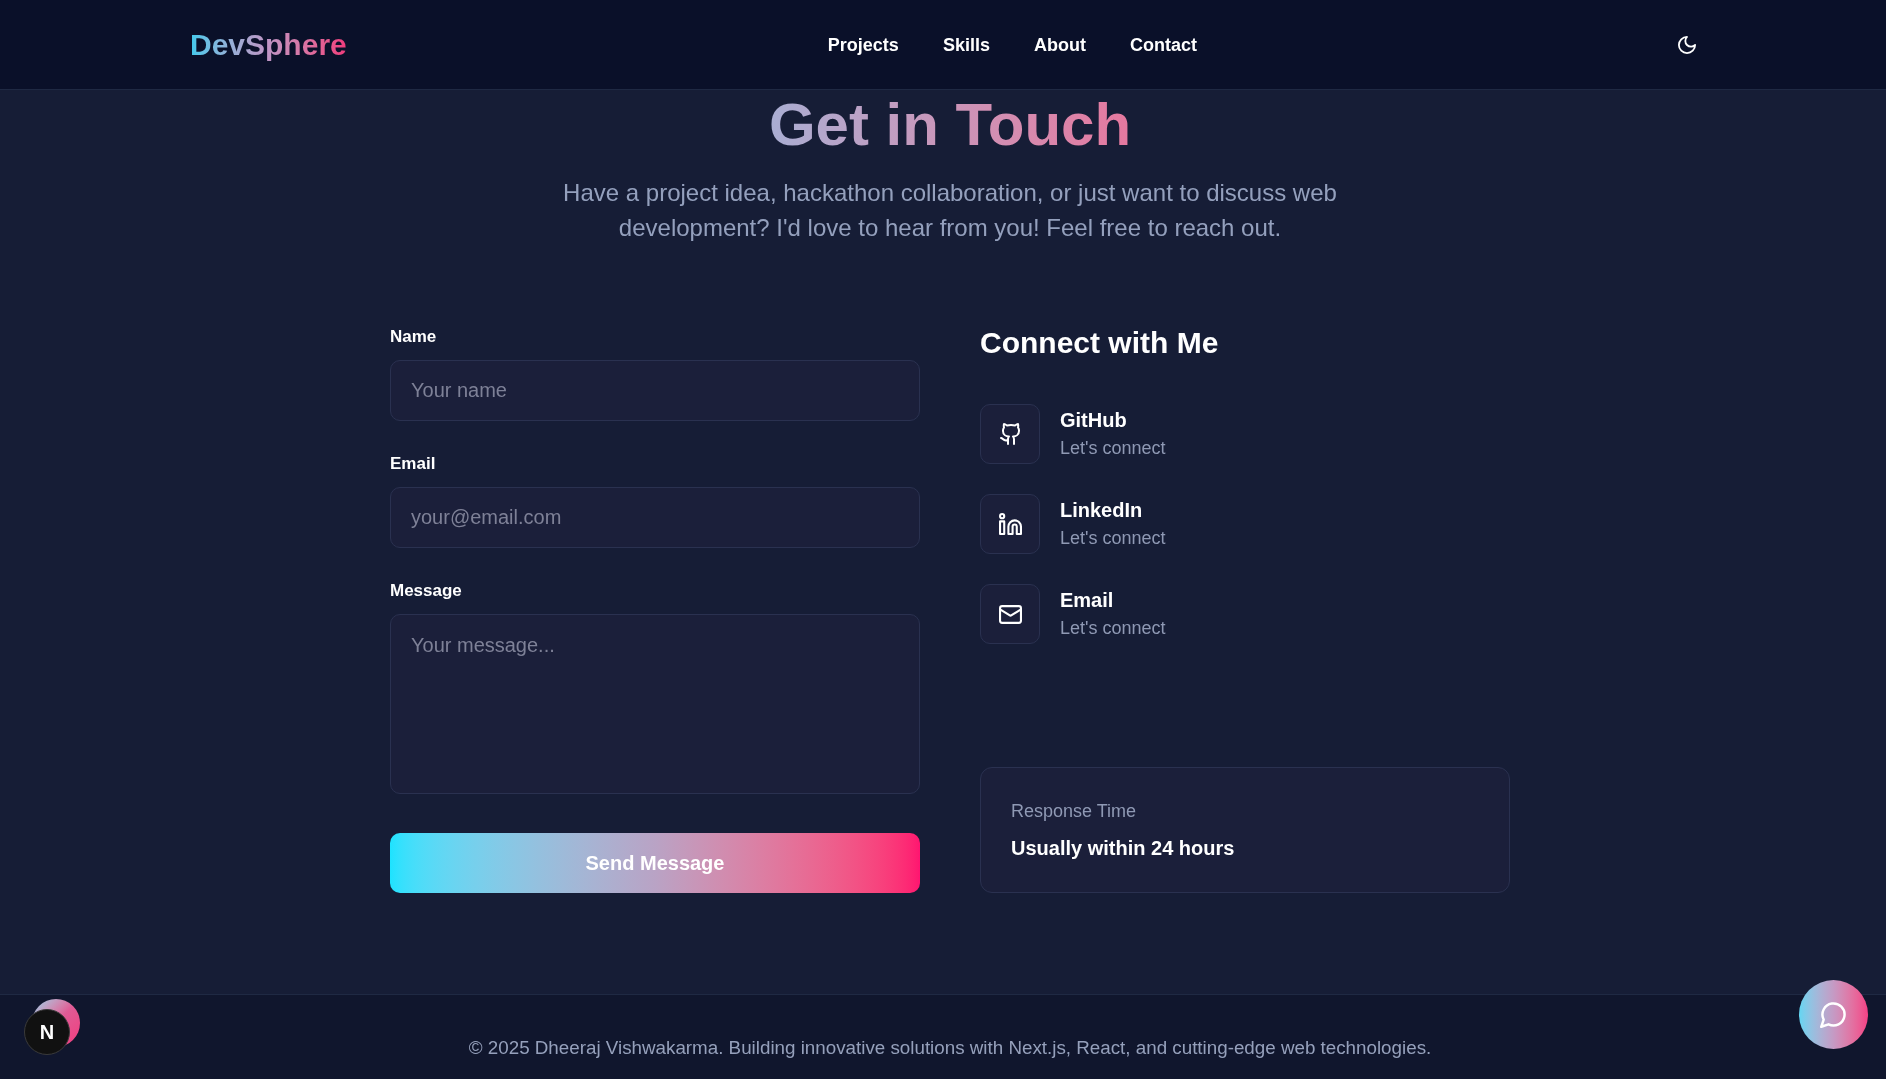 The image size is (1886, 1079). Describe the element at coordinates (1102, 510) in the screenshot. I see `link-title: LinkedIn` at that location.